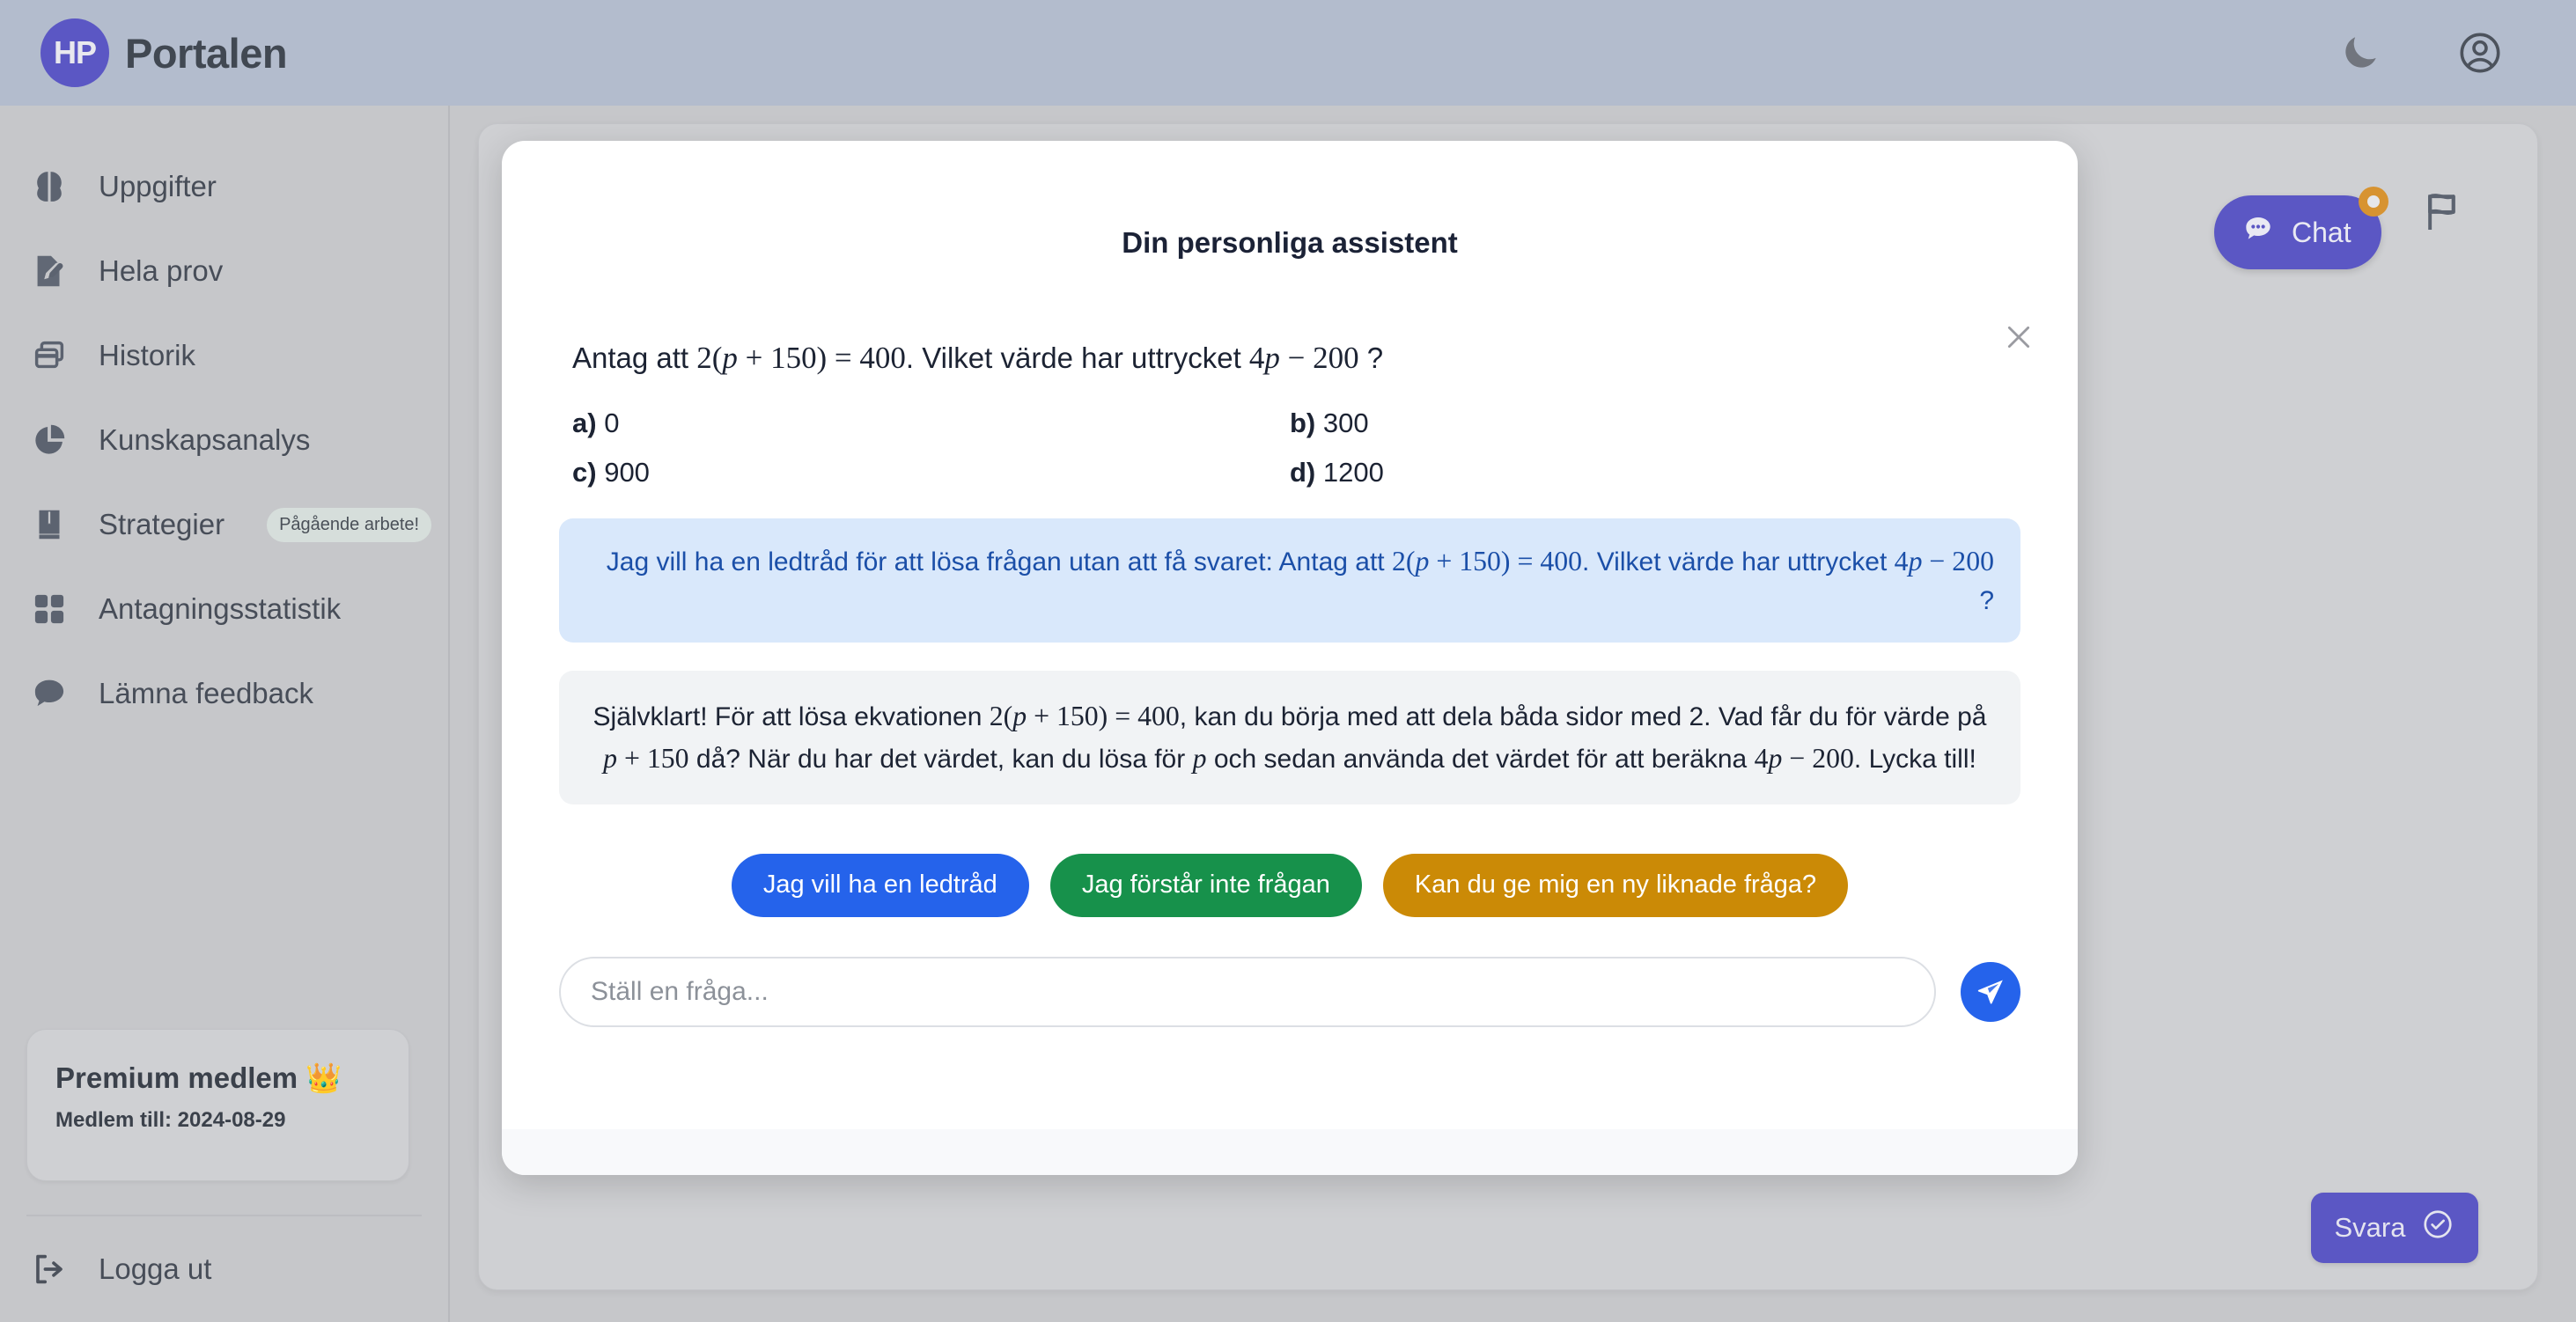 The image size is (2576, 1322). Describe the element at coordinates (170, 1120) in the screenshot. I see `premium-expiry: Medlem till: 2024-08-29` at that location.